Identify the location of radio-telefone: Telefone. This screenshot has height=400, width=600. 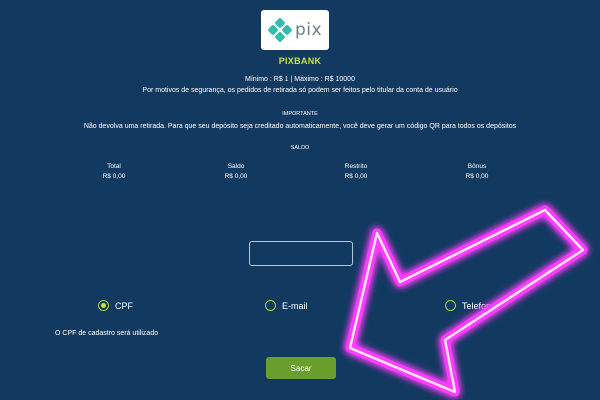
(470, 305).